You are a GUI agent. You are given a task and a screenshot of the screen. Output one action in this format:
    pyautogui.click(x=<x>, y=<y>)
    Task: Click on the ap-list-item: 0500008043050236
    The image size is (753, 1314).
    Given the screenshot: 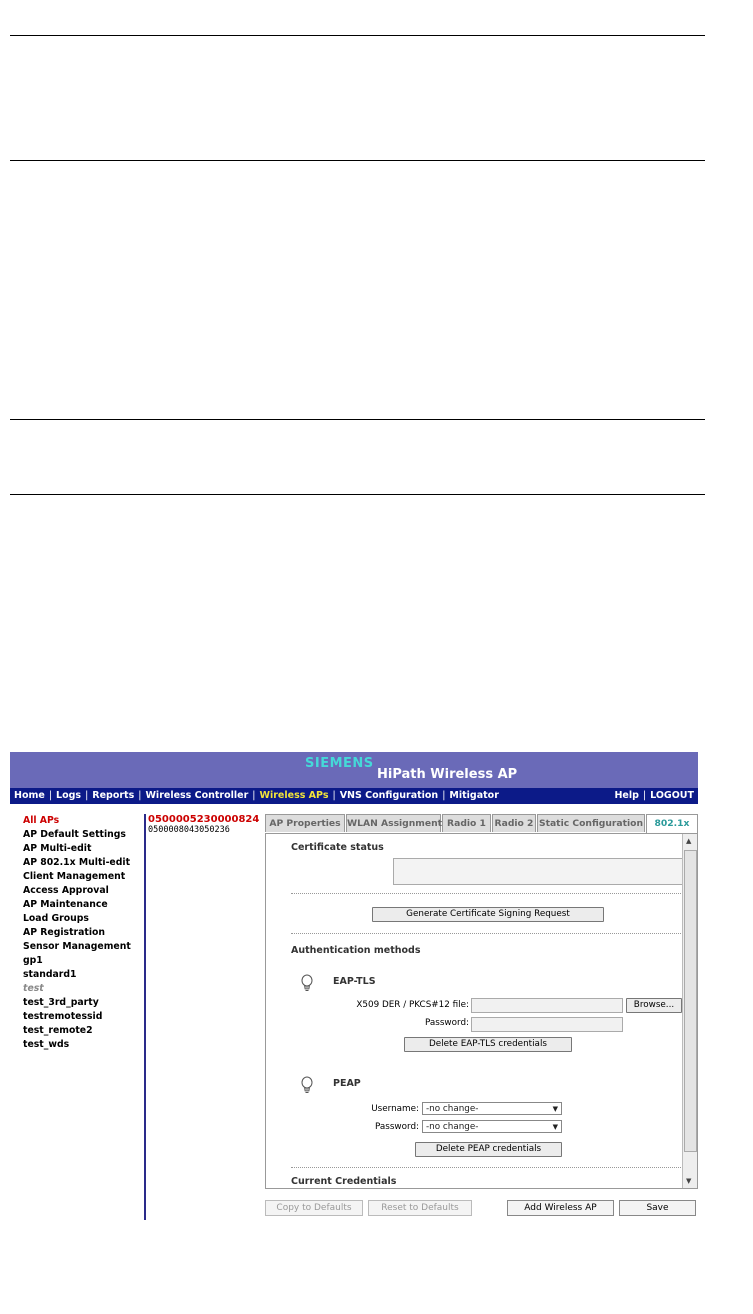 What is the action you would take?
    pyautogui.click(x=203, y=830)
    